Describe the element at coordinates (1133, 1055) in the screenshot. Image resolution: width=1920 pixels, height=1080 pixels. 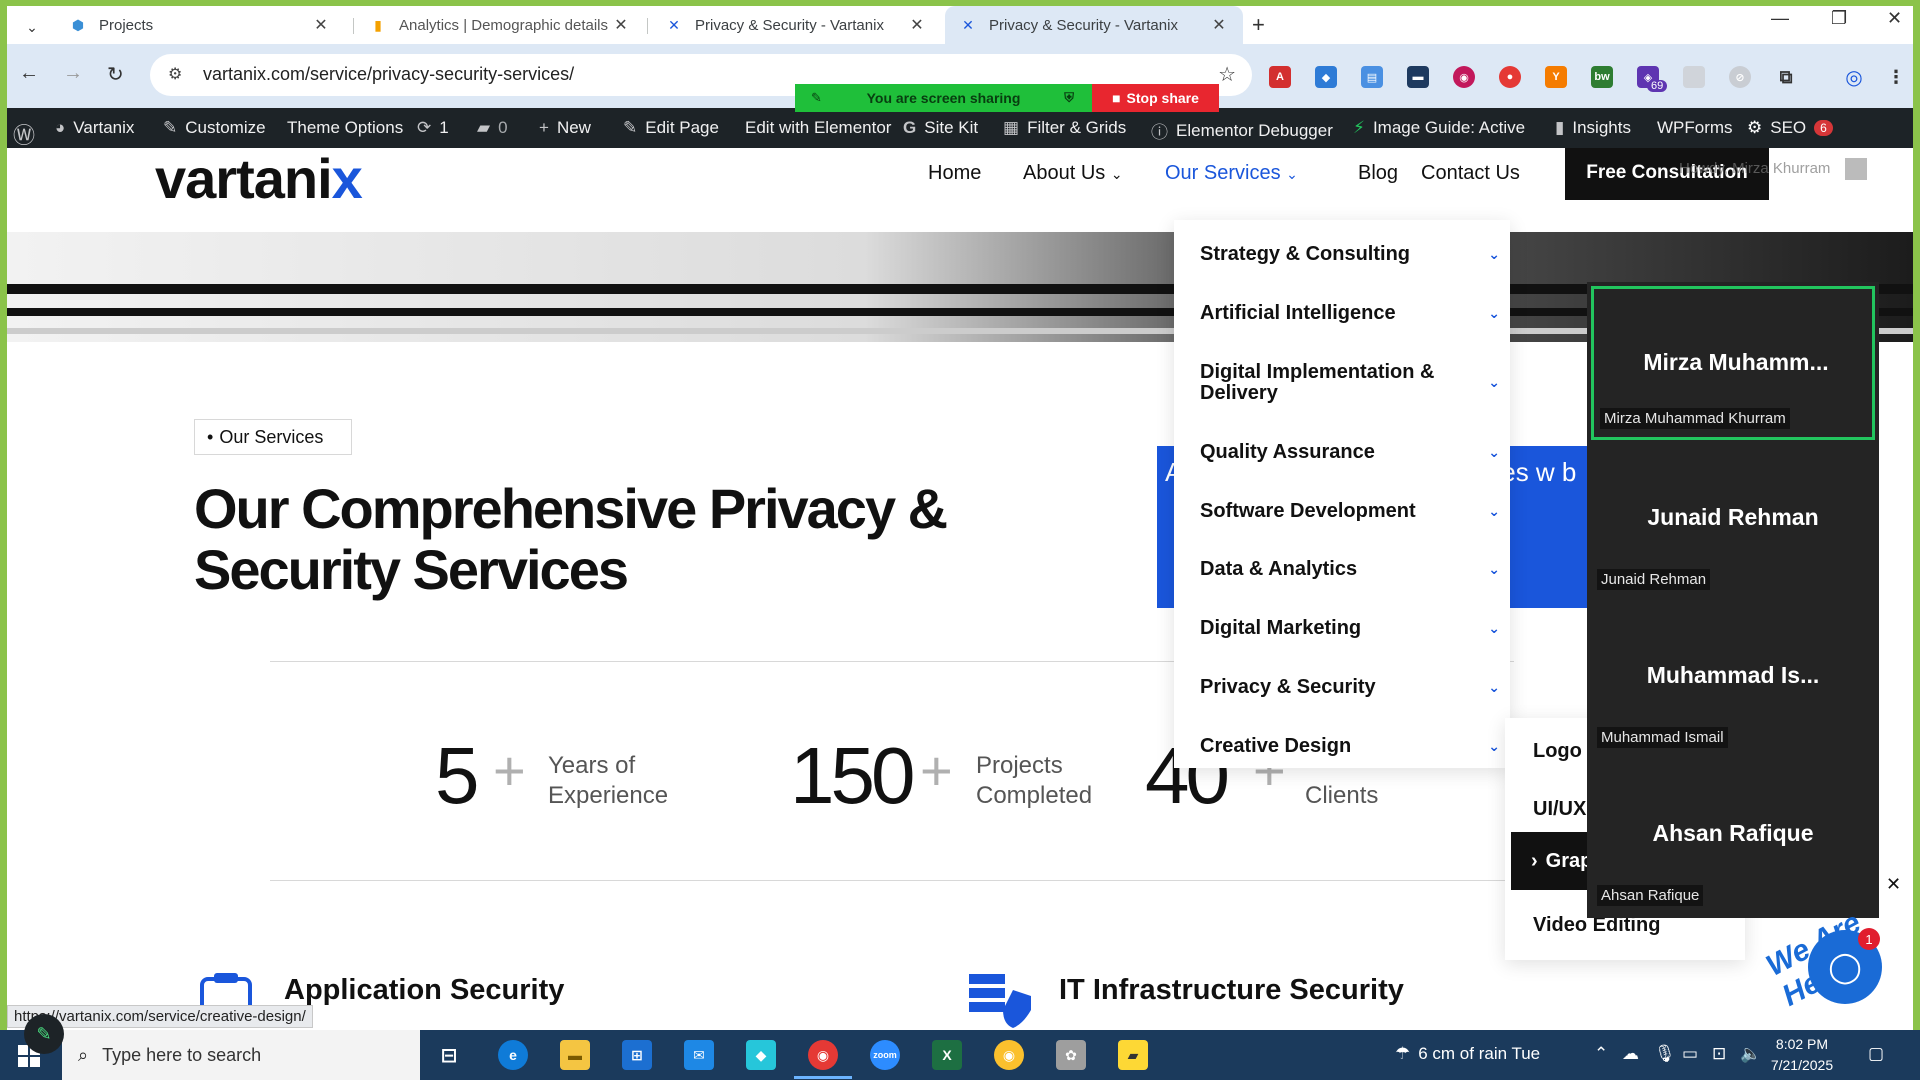
I see `sticky-notes-icon: ▰` at that location.